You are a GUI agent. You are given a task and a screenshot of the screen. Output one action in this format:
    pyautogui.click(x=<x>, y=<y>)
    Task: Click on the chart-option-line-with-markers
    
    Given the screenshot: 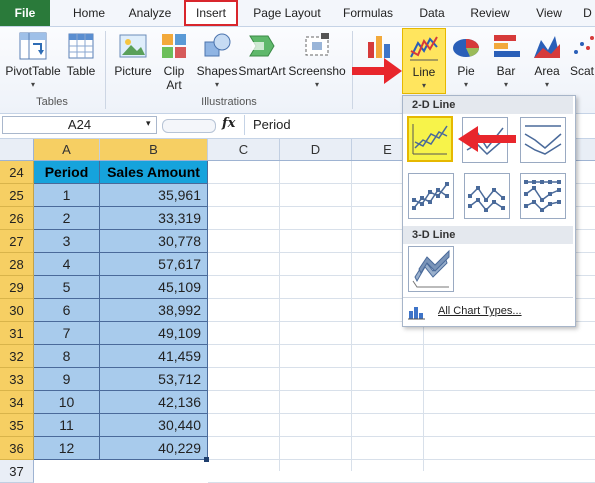 What is the action you would take?
    pyautogui.click(x=431, y=196)
    